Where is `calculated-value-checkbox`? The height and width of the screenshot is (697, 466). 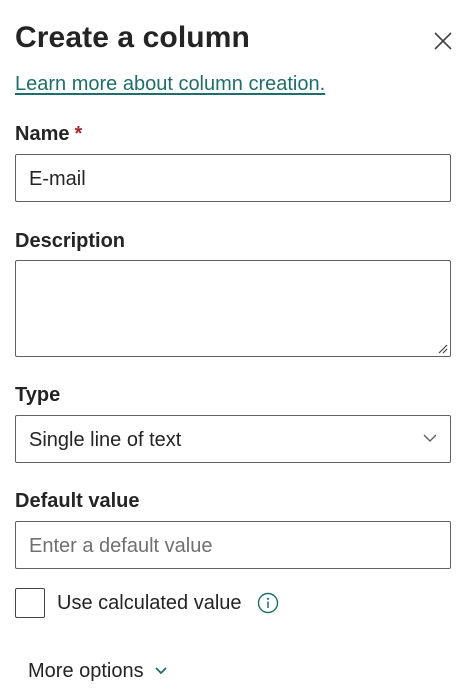 calculated-value-checkbox is located at coordinates (30, 603).